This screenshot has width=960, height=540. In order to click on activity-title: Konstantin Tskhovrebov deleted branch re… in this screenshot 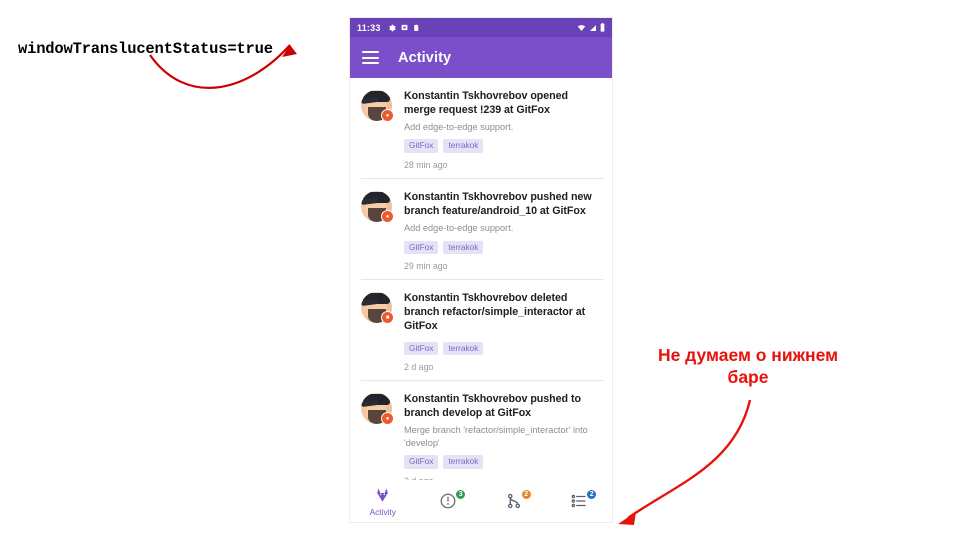, I will do `click(495, 312)`.